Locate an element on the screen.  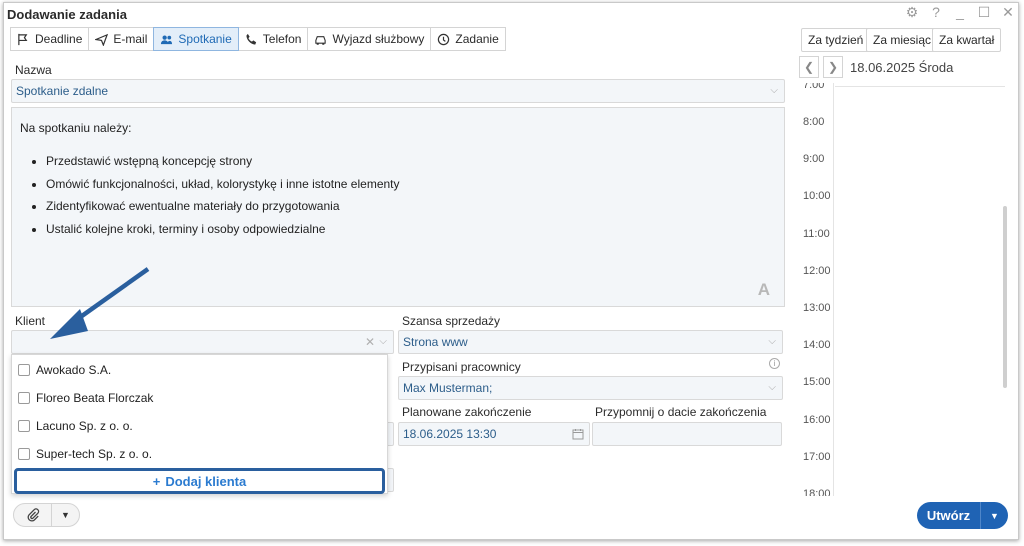
list-item: Floreo Beata Florczak is located at coordinates (85, 398).